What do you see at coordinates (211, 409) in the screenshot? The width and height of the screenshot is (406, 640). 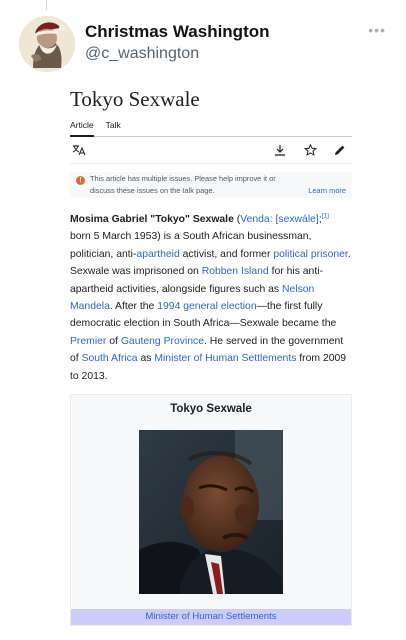 I see `infobox-title: Tokyo Sexwale` at bounding box center [211, 409].